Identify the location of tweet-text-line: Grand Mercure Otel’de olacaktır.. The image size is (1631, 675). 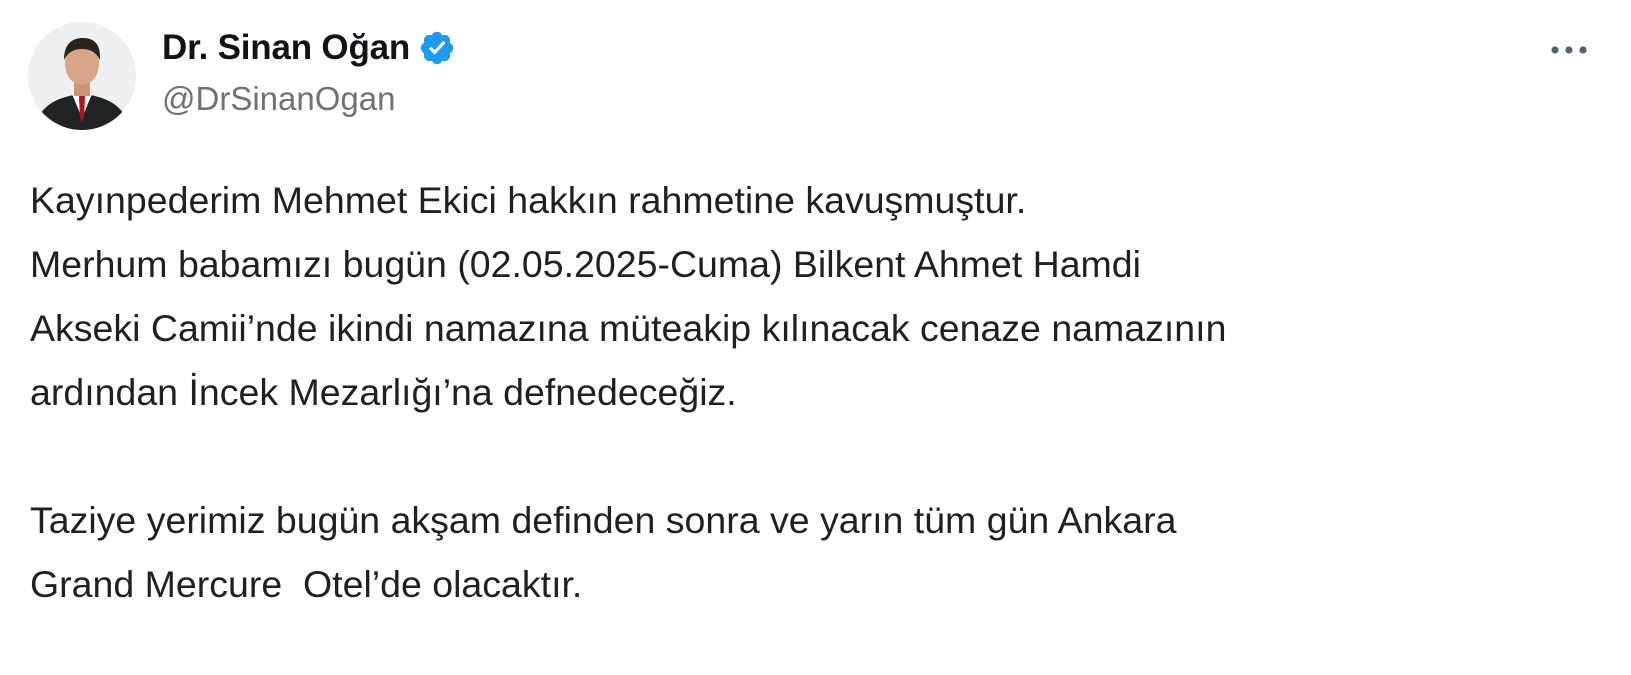
(306, 584).